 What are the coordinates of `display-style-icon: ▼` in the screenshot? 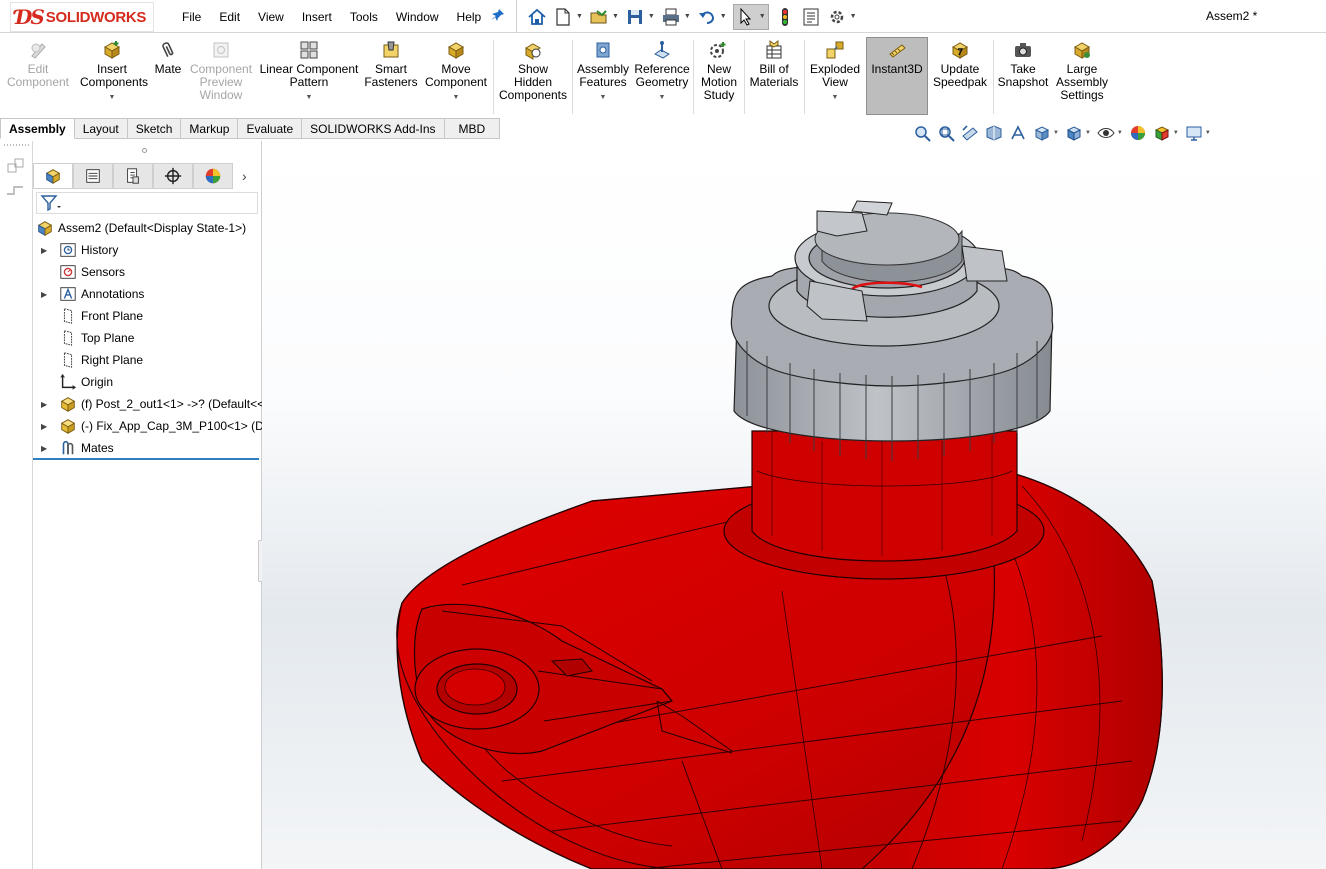 It's located at (1078, 133).